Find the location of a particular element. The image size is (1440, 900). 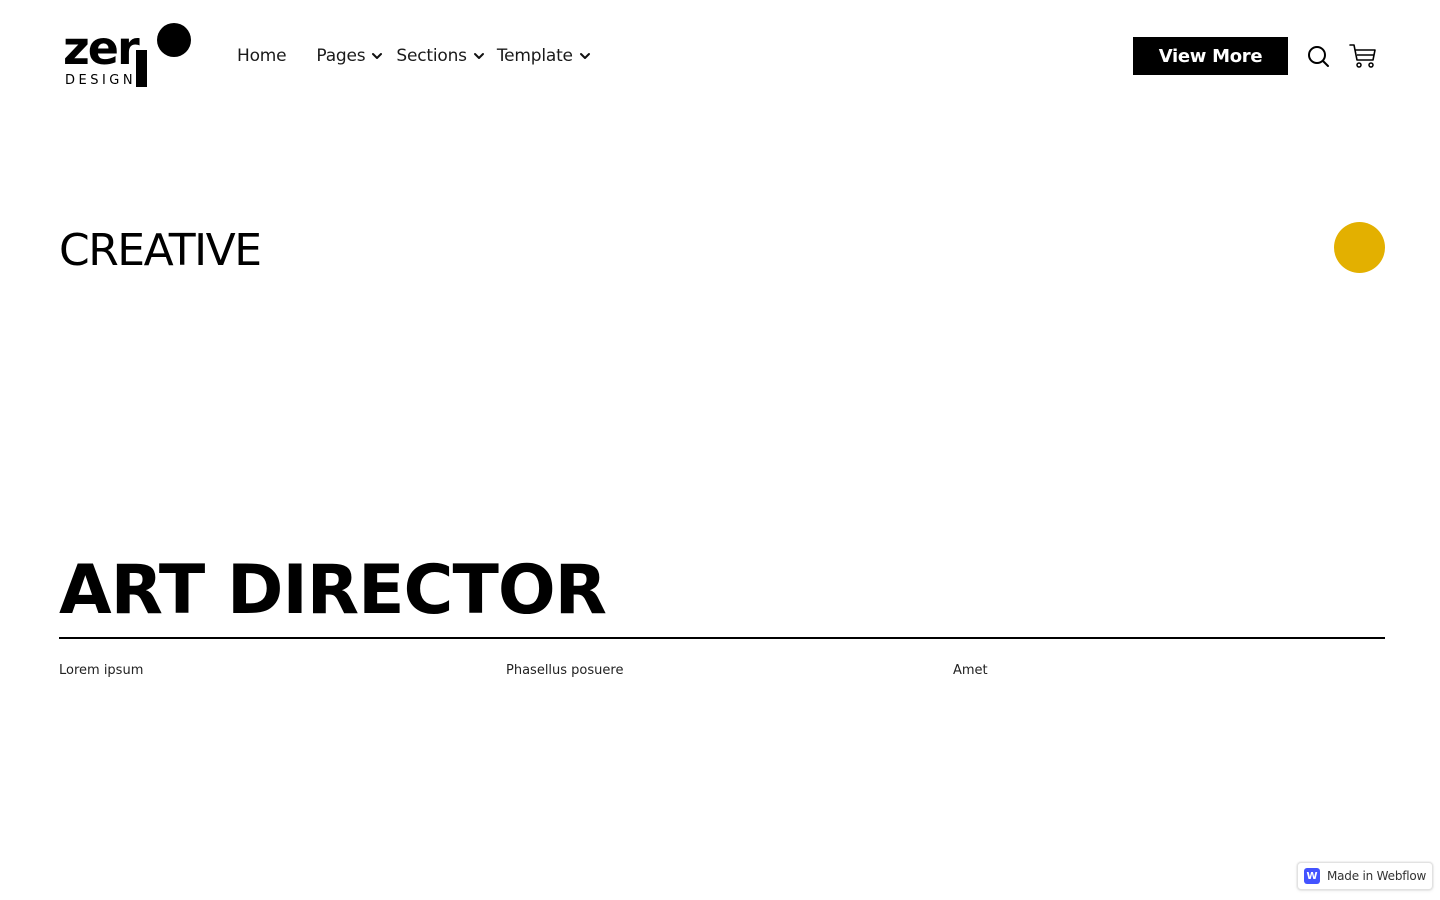

made-in-webflow-badge: W Made in Webflow is located at coordinates (1365, 876).